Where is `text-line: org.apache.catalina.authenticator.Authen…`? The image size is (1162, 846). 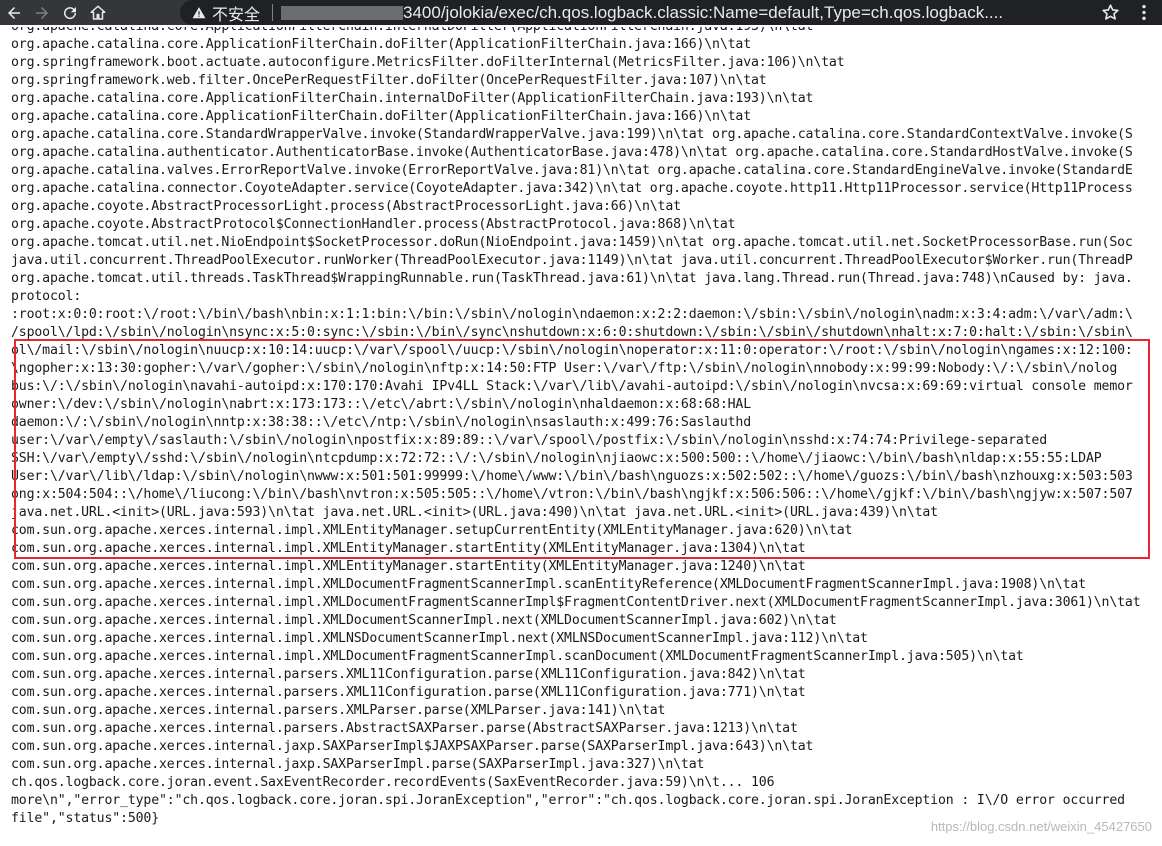
text-line: org.apache.catalina.authenticator.Authen… is located at coordinates (572, 152).